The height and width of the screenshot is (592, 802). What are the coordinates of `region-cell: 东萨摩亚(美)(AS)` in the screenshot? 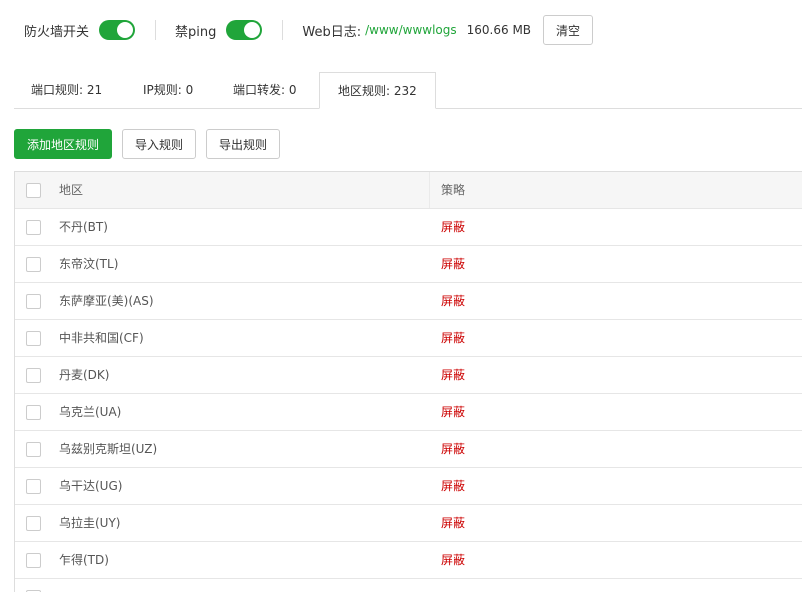 It's located at (106, 301).